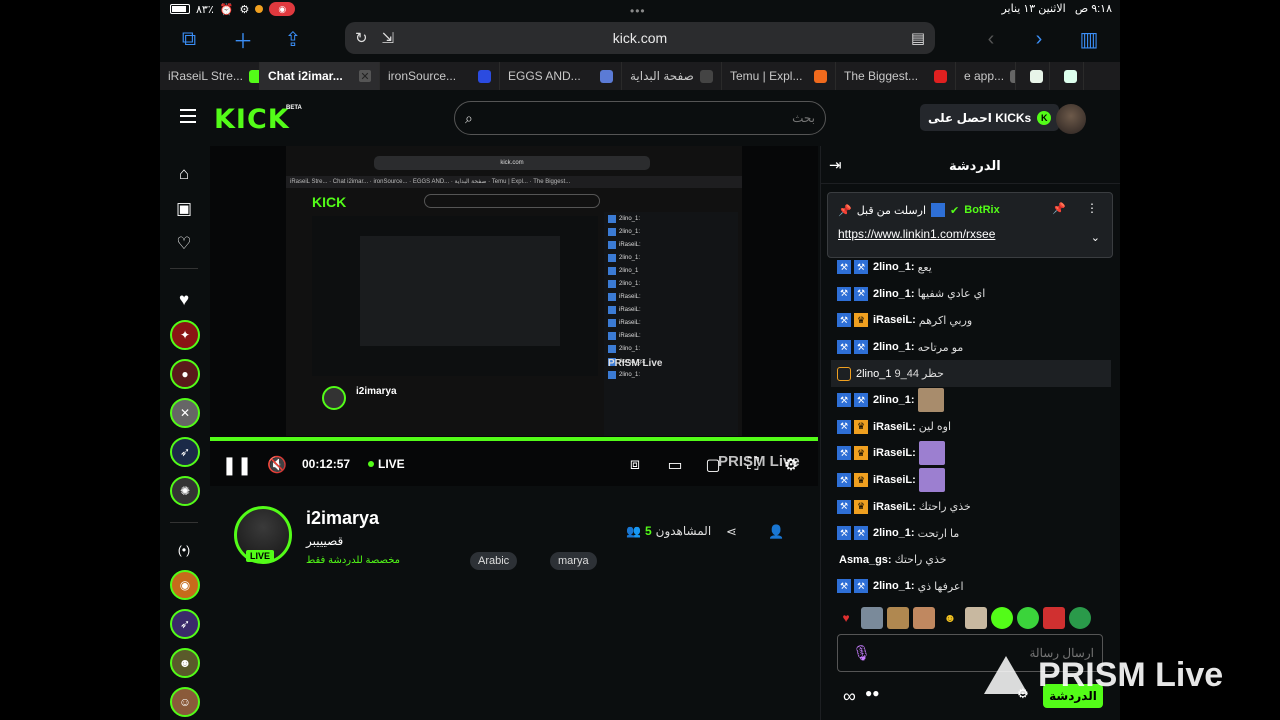  I want to click on sidebar-toggle-icon: ▥, so click(1089, 39).